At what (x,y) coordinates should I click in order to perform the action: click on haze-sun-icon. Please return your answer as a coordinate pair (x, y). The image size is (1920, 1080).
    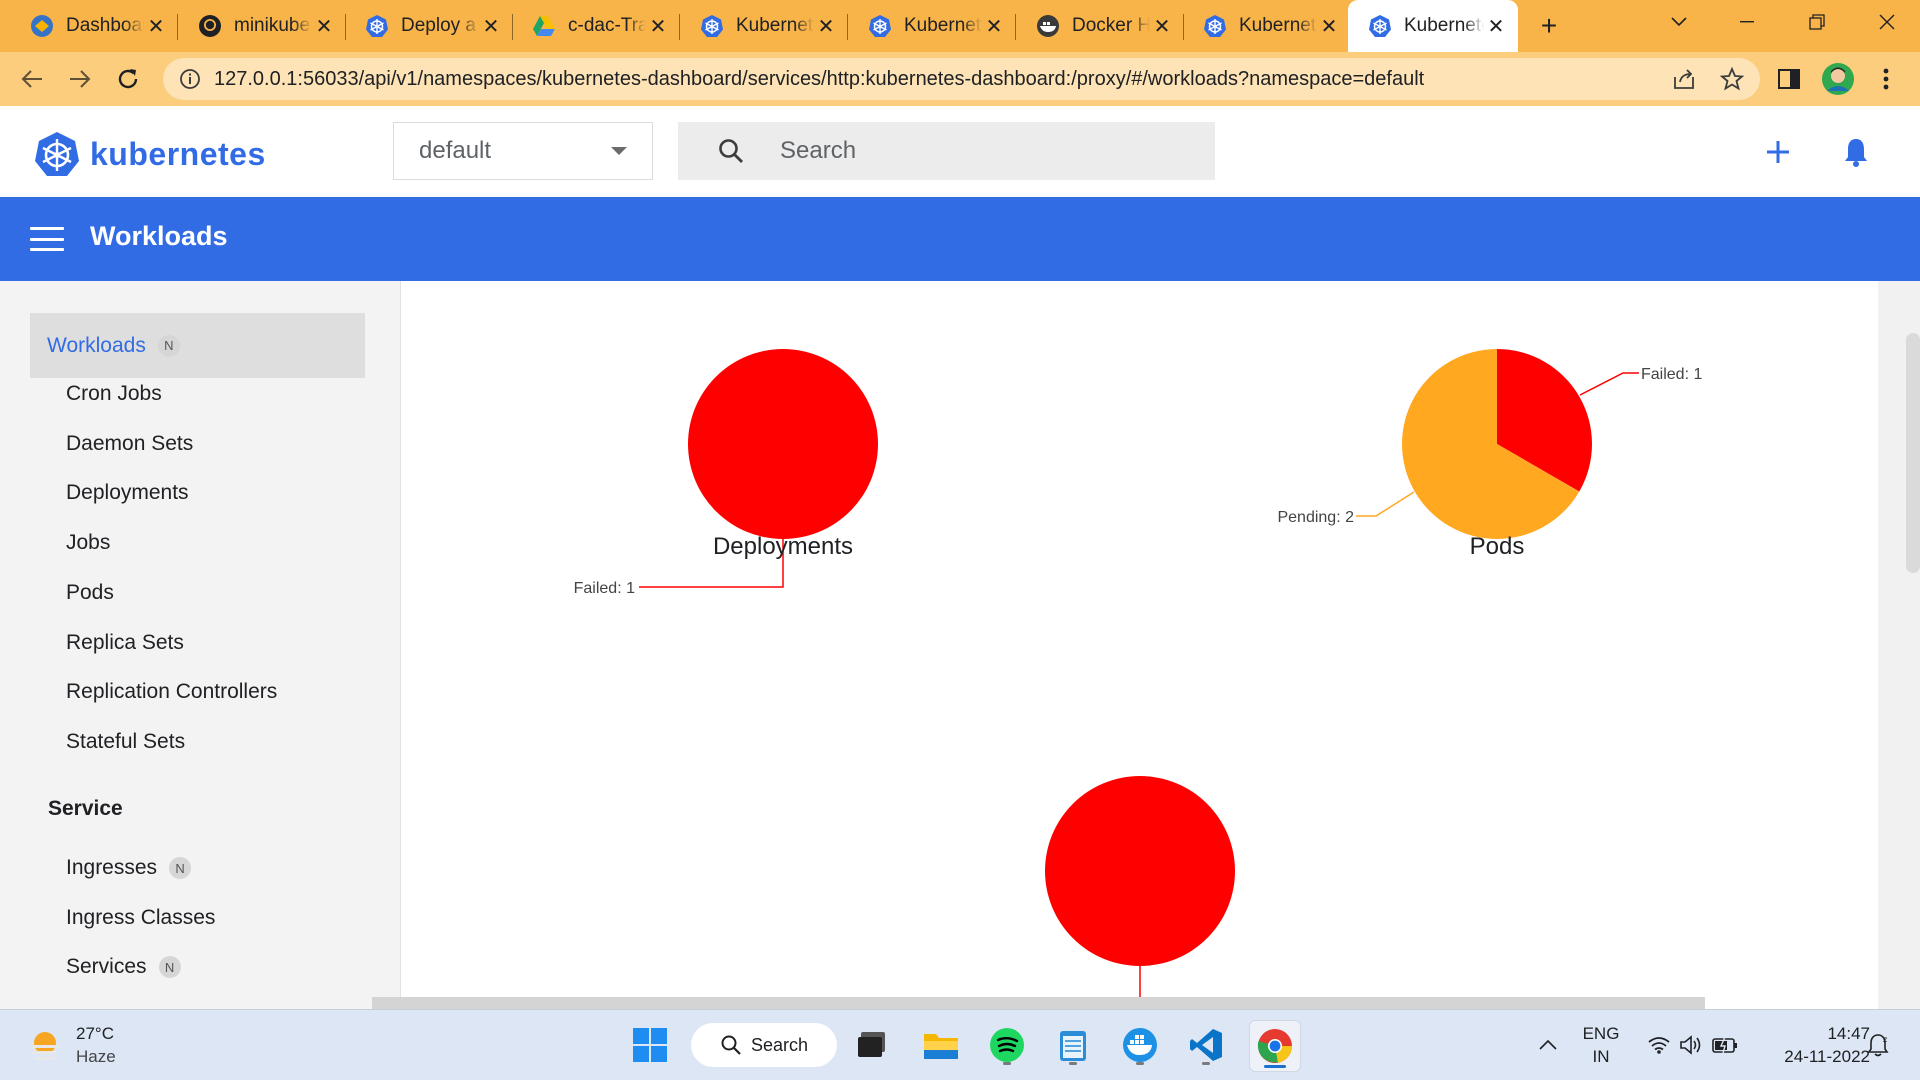
    Looking at the image, I should click on (45, 1046).